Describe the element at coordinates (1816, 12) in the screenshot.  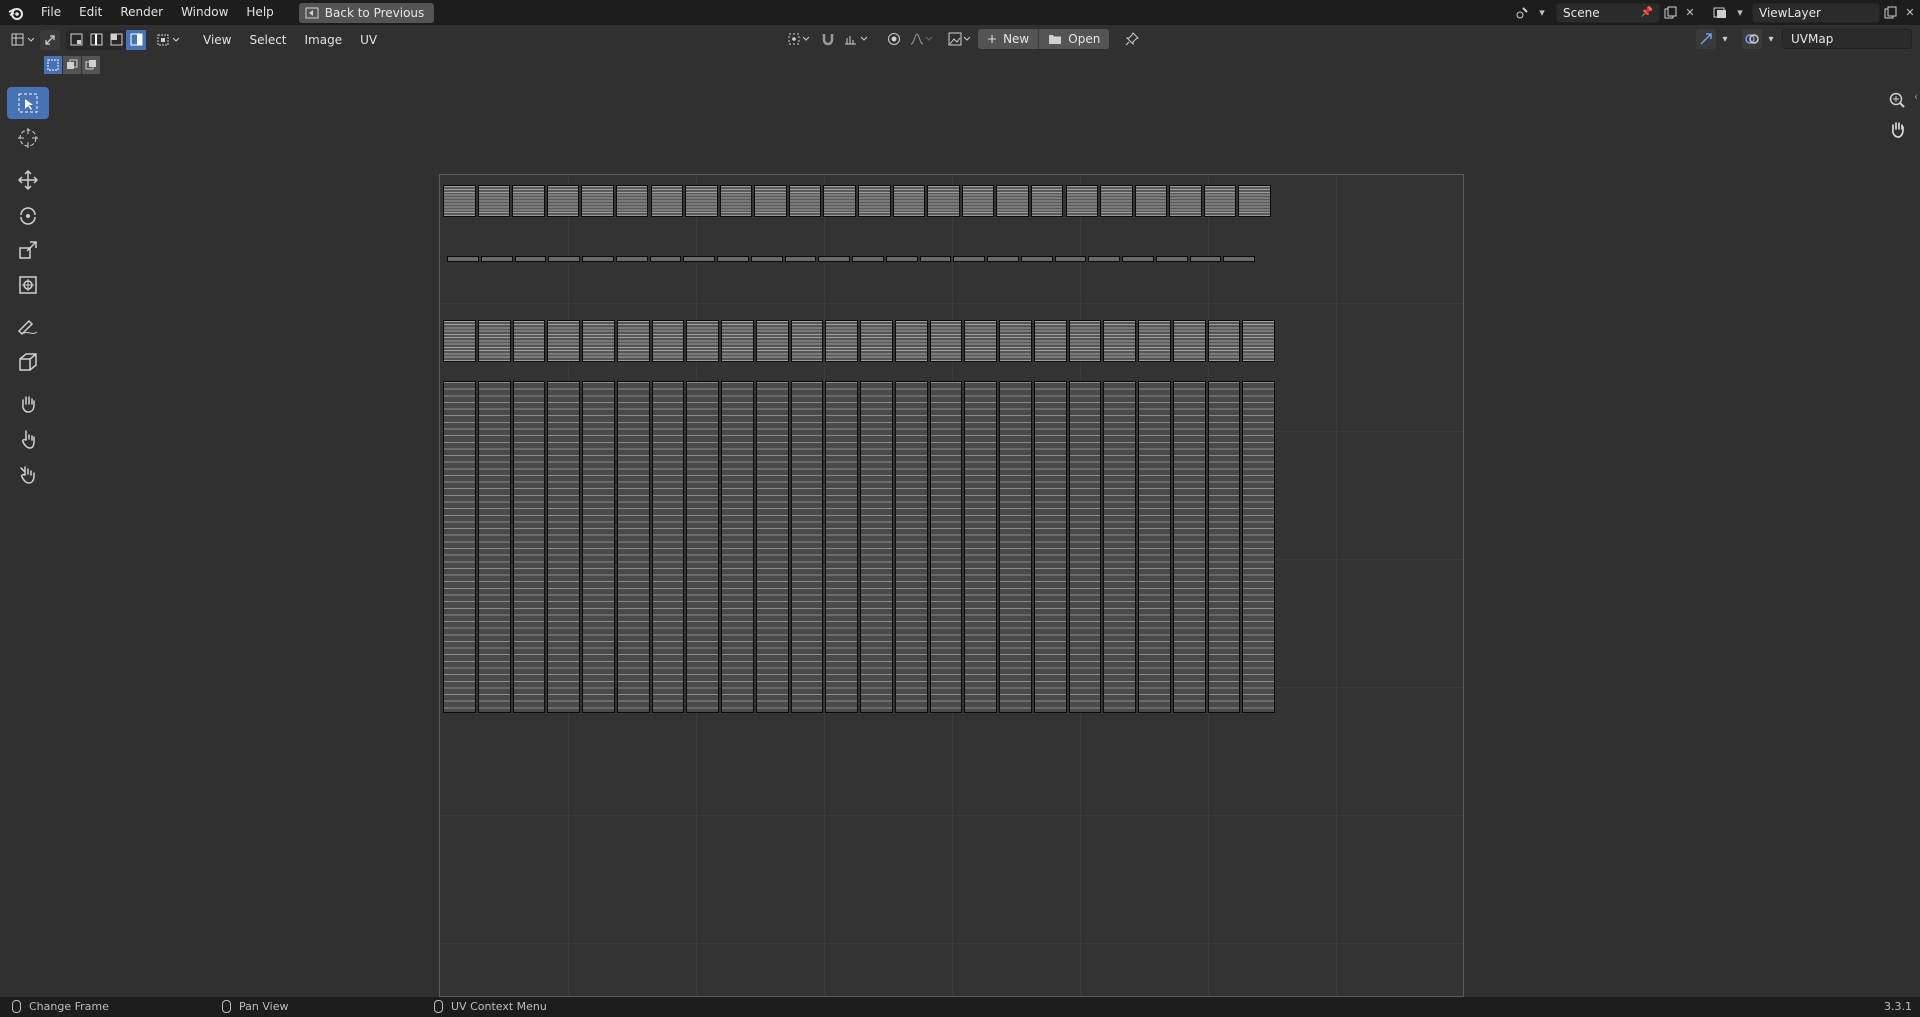
I see `view-layer-field: ViewLayer` at that location.